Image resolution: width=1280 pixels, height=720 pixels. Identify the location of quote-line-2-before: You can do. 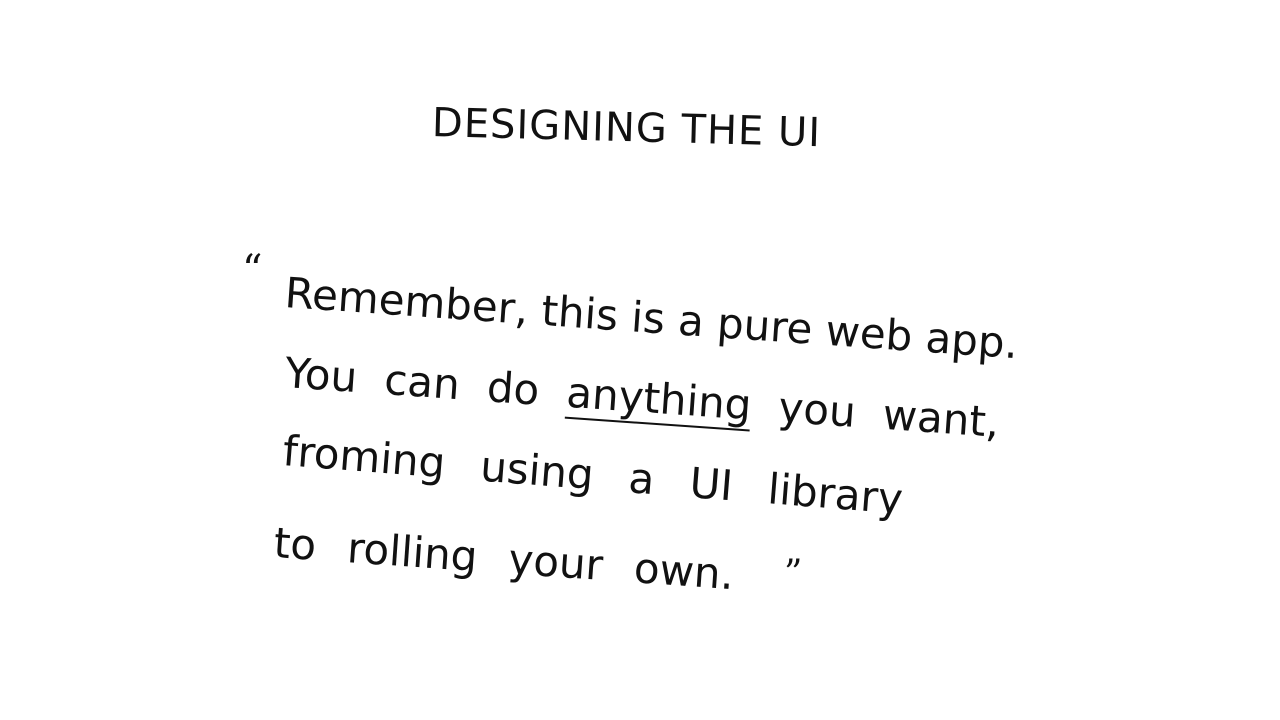
(426, 382).